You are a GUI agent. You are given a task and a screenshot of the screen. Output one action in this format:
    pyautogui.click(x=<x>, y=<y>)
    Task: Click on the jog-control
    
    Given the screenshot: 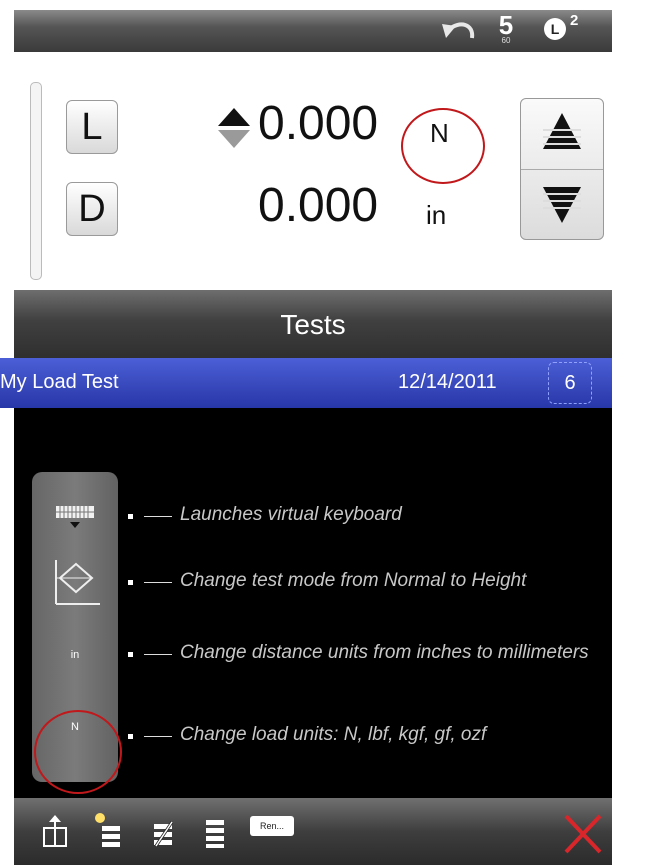 What is the action you would take?
    pyautogui.click(x=562, y=169)
    